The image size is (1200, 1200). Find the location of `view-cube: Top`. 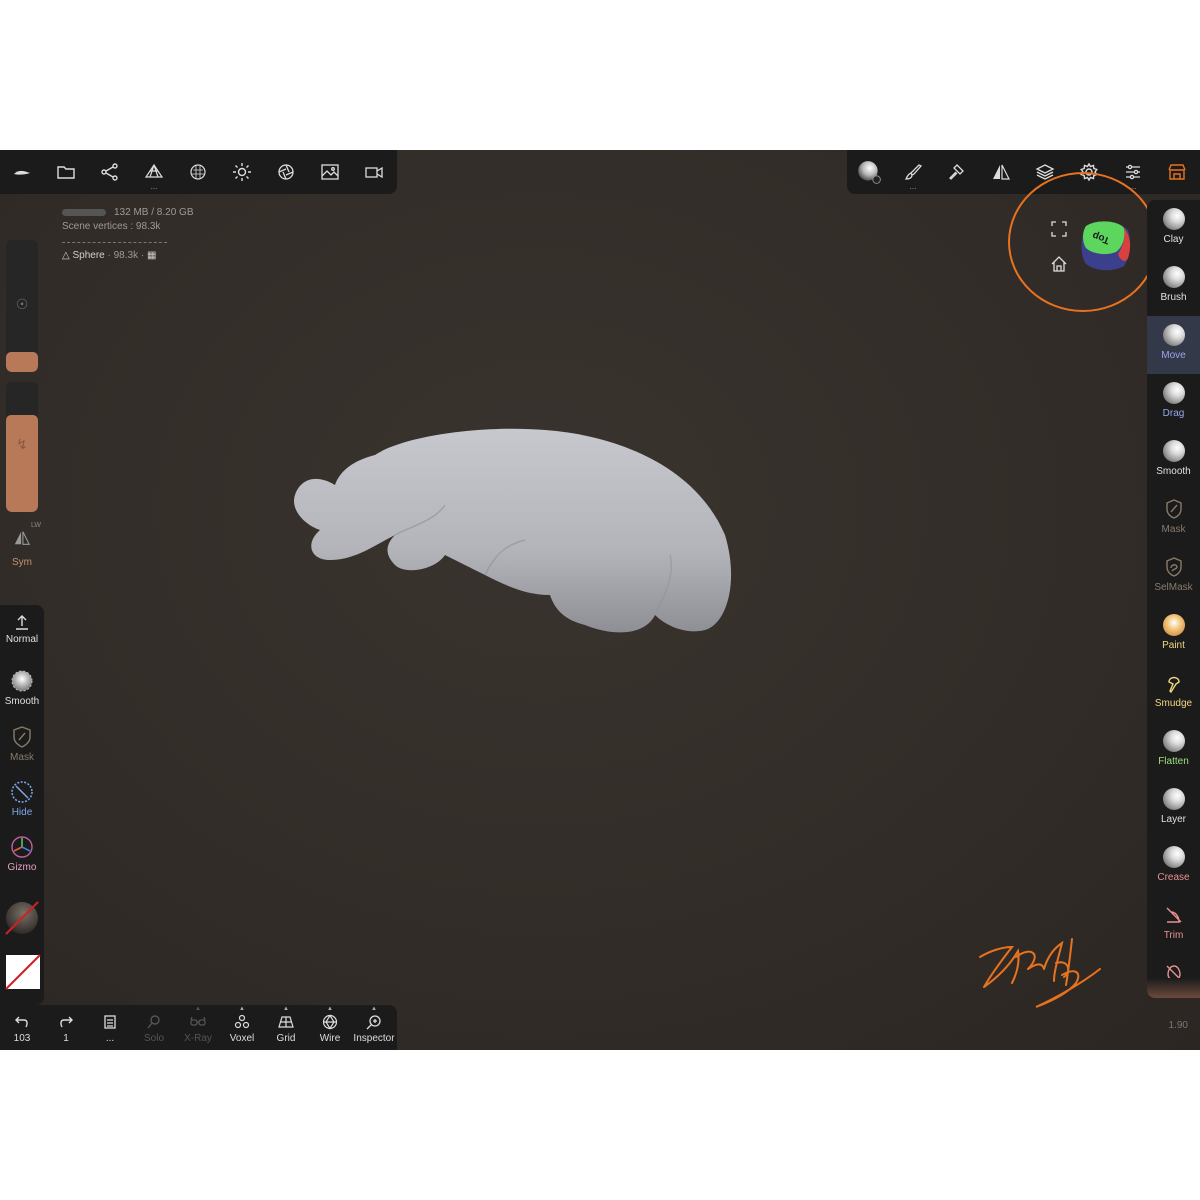

view-cube: Top is located at coordinates (1105, 246).